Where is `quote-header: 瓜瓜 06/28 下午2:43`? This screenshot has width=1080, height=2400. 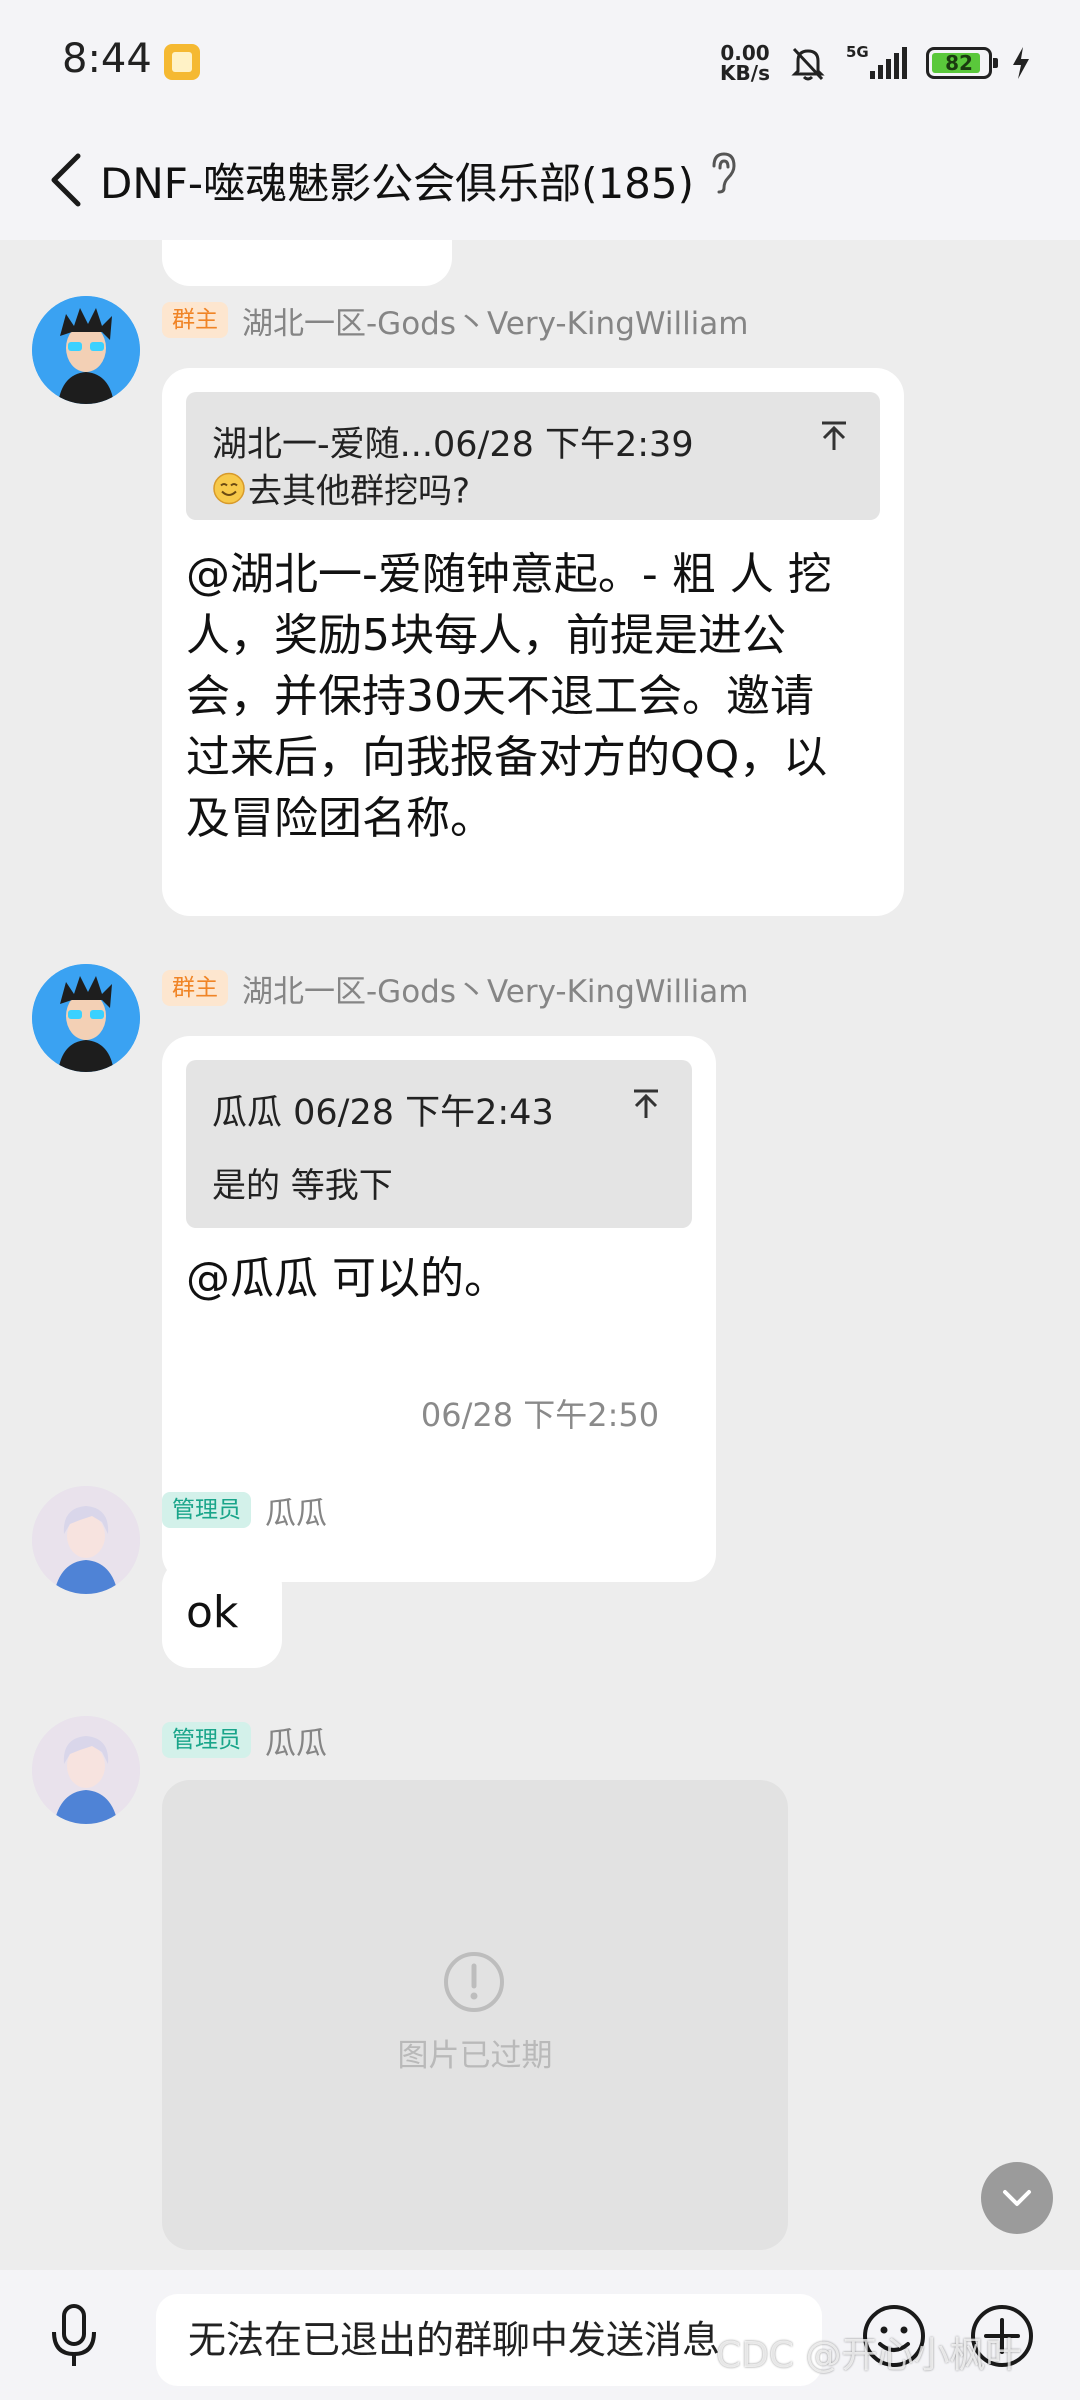
quote-header: 瓜瓜 06/28 下午2:43 is located at coordinates (383, 1113).